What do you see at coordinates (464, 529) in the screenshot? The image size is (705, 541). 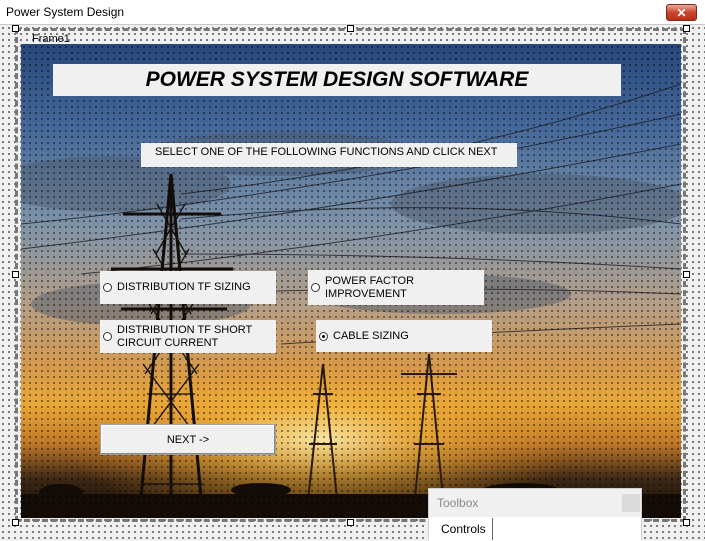 I see `tab-controls: Controls` at bounding box center [464, 529].